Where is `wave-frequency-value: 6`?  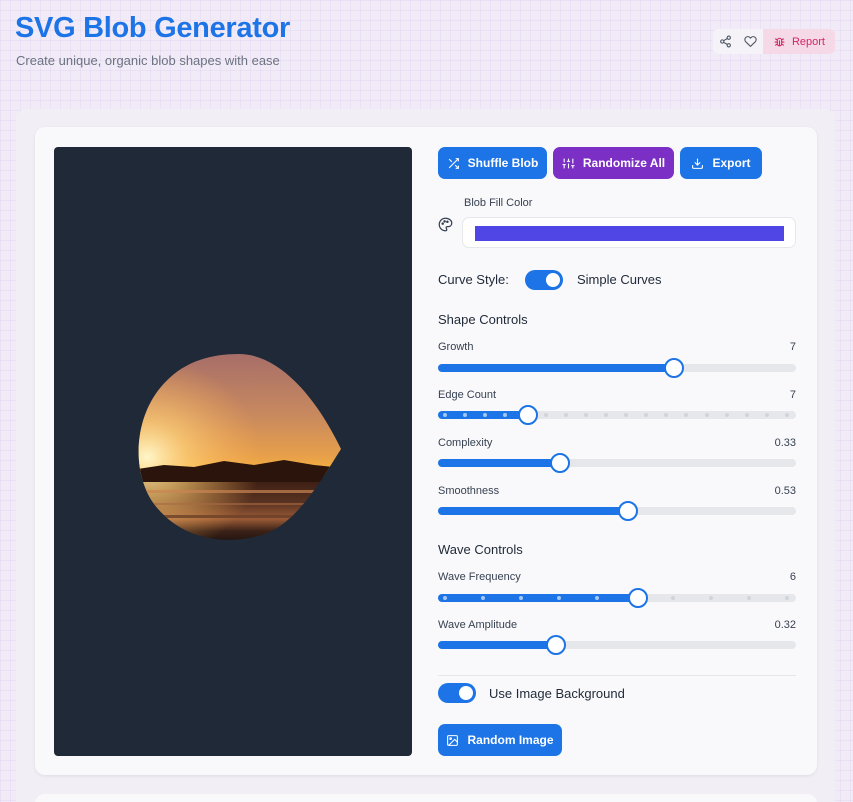 wave-frequency-value: 6 is located at coordinates (792, 577).